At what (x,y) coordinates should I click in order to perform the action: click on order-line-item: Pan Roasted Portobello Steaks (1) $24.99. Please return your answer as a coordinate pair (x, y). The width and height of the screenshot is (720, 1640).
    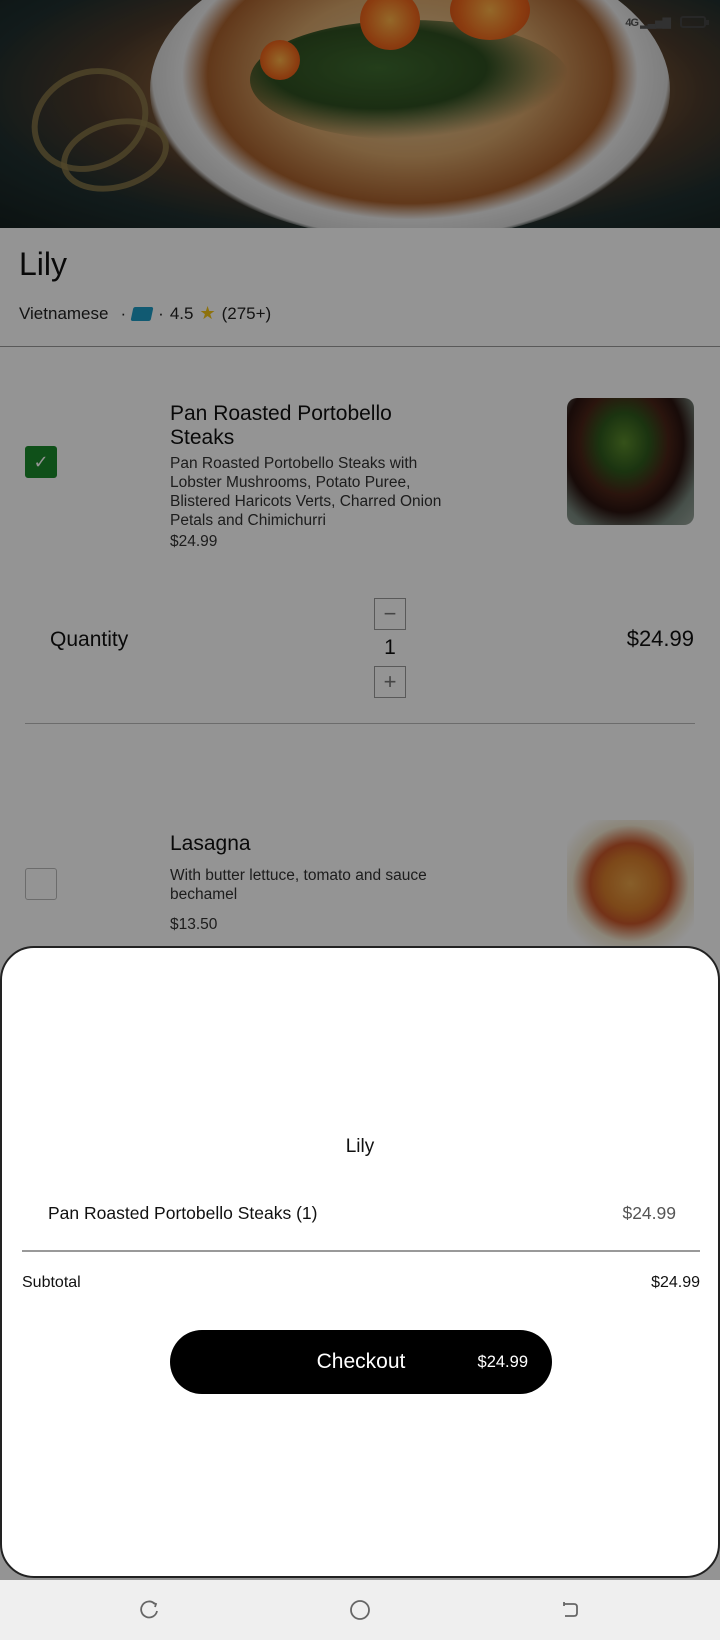
    Looking at the image, I should click on (362, 1213).